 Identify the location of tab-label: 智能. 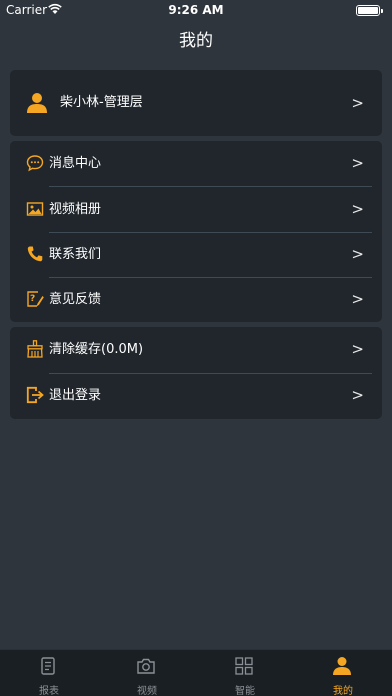
(245, 691).